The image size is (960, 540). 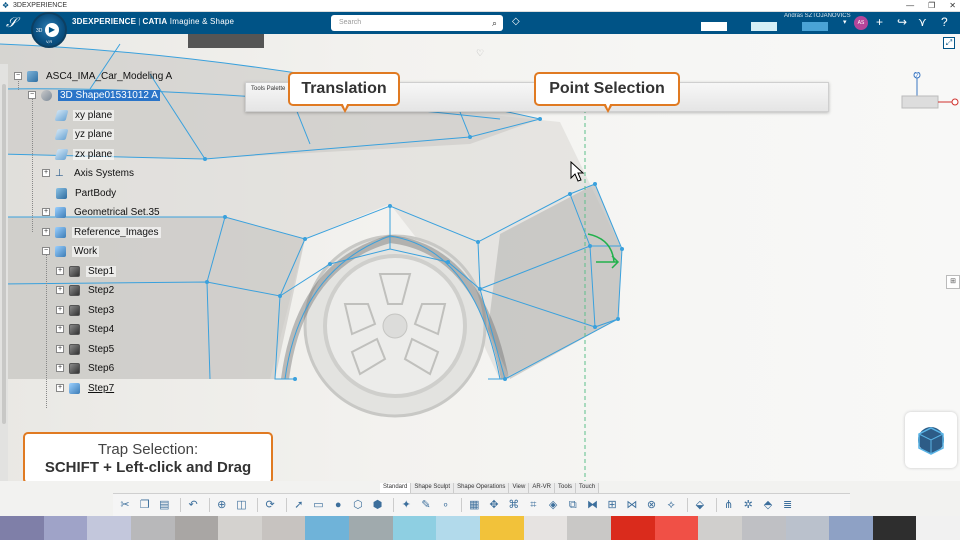 I want to click on tree-item: + Reference_Images, so click(x=101, y=232).